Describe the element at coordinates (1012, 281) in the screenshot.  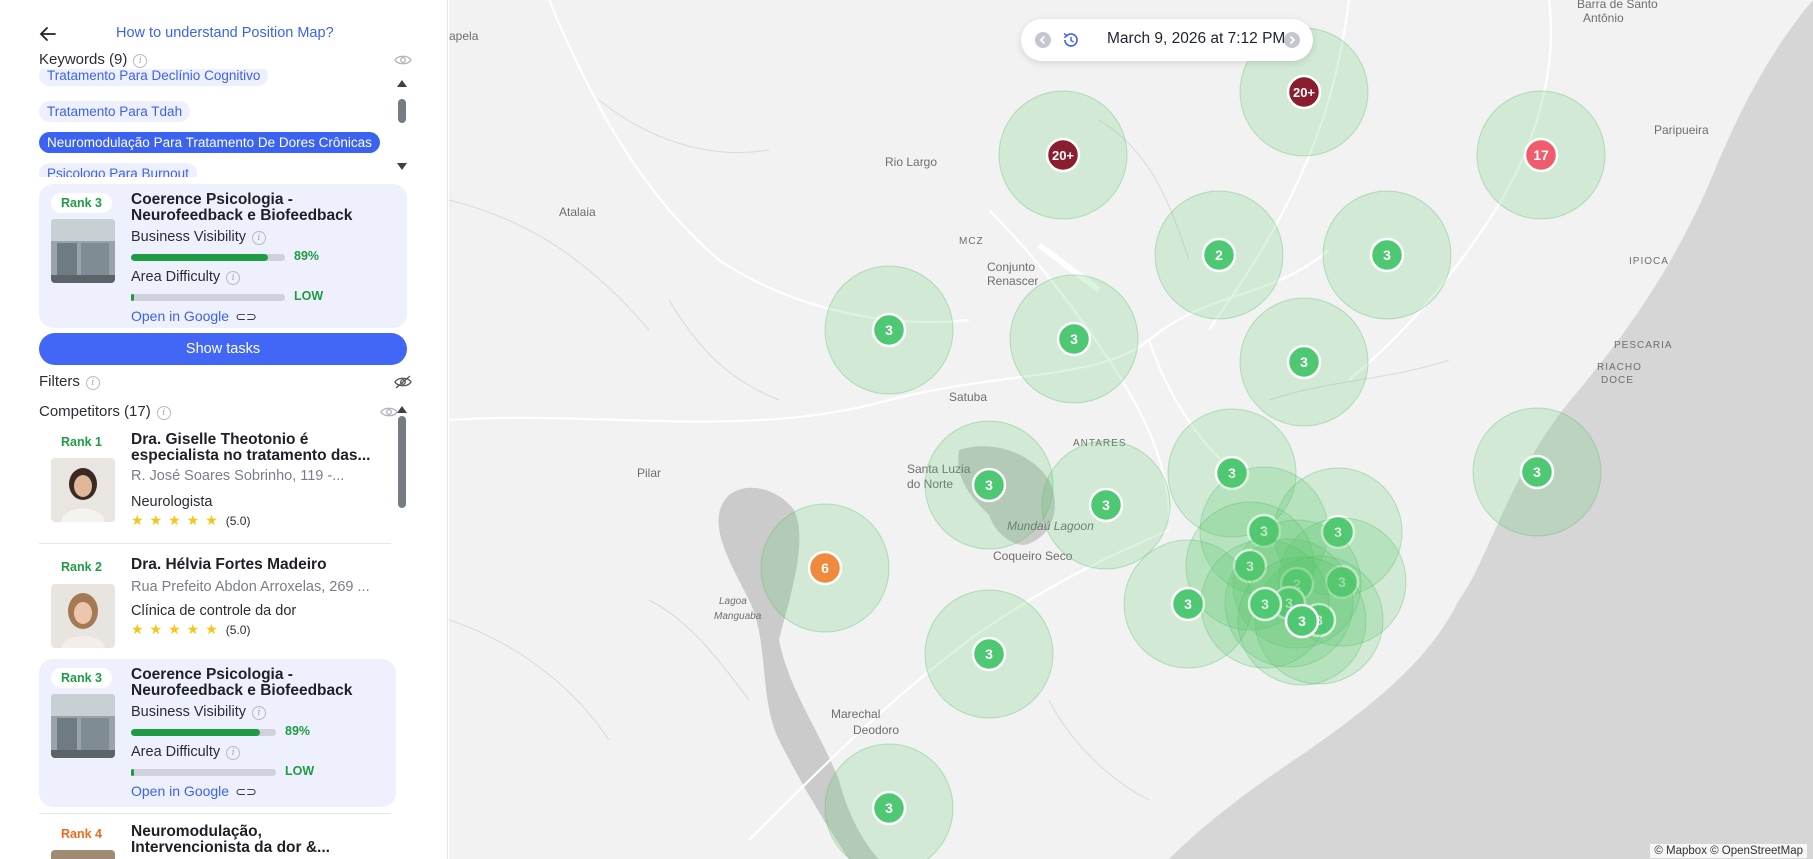
I see `map-place-label: Renascer` at that location.